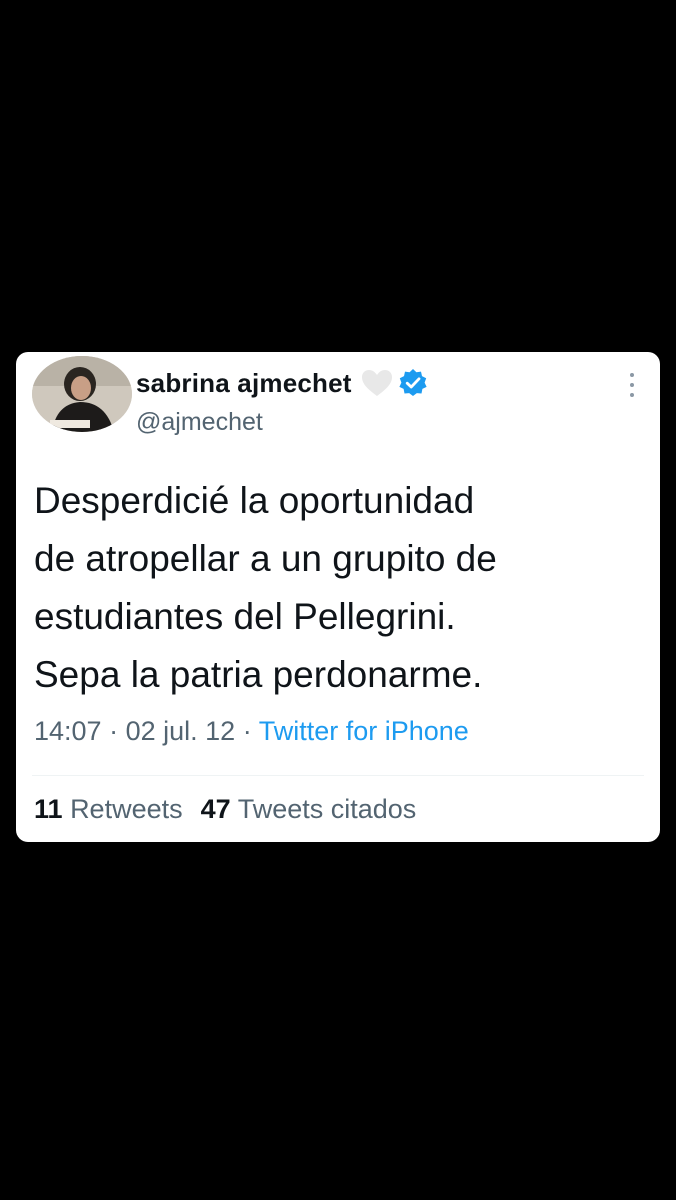  What do you see at coordinates (258, 674) in the screenshot?
I see `tweet-text-line: Sepa la patria perdonarme.` at bounding box center [258, 674].